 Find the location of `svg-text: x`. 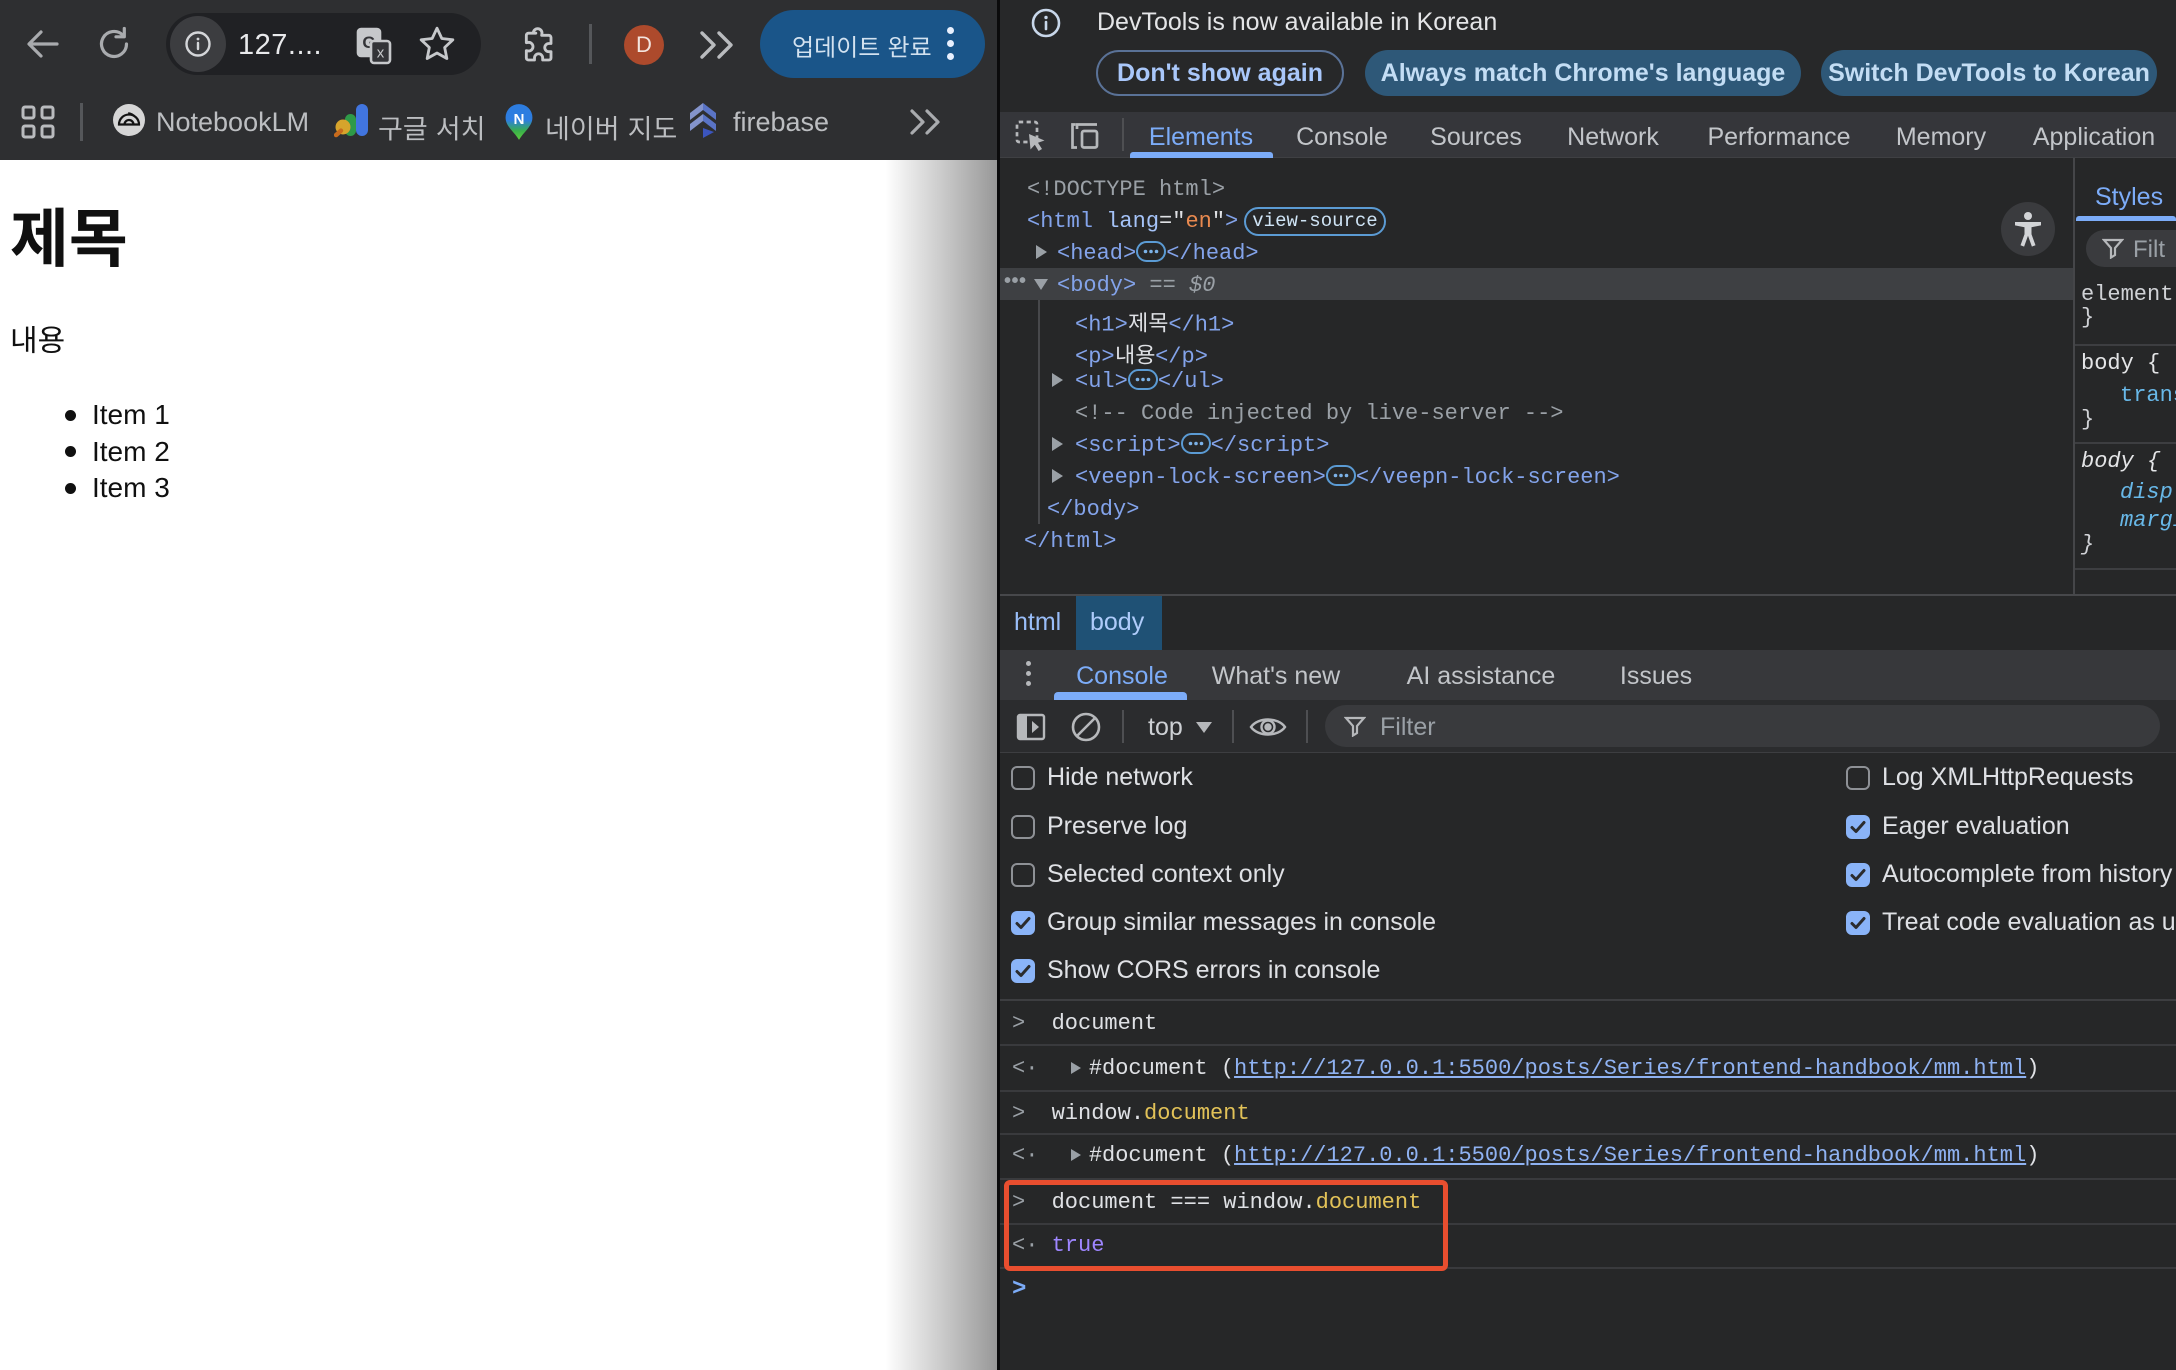

svg-text: x is located at coordinates (381, 53).